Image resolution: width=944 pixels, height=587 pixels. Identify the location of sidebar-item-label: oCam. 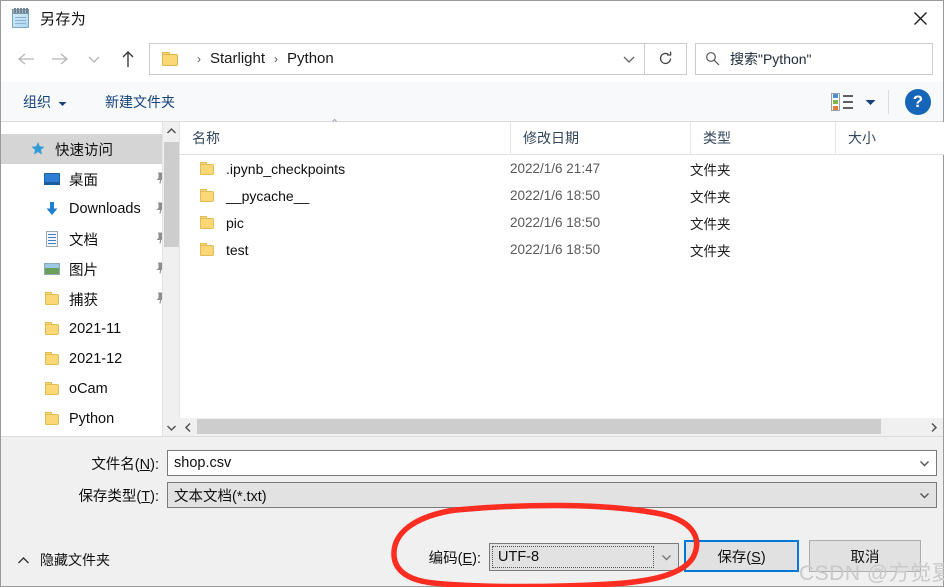
(88, 389).